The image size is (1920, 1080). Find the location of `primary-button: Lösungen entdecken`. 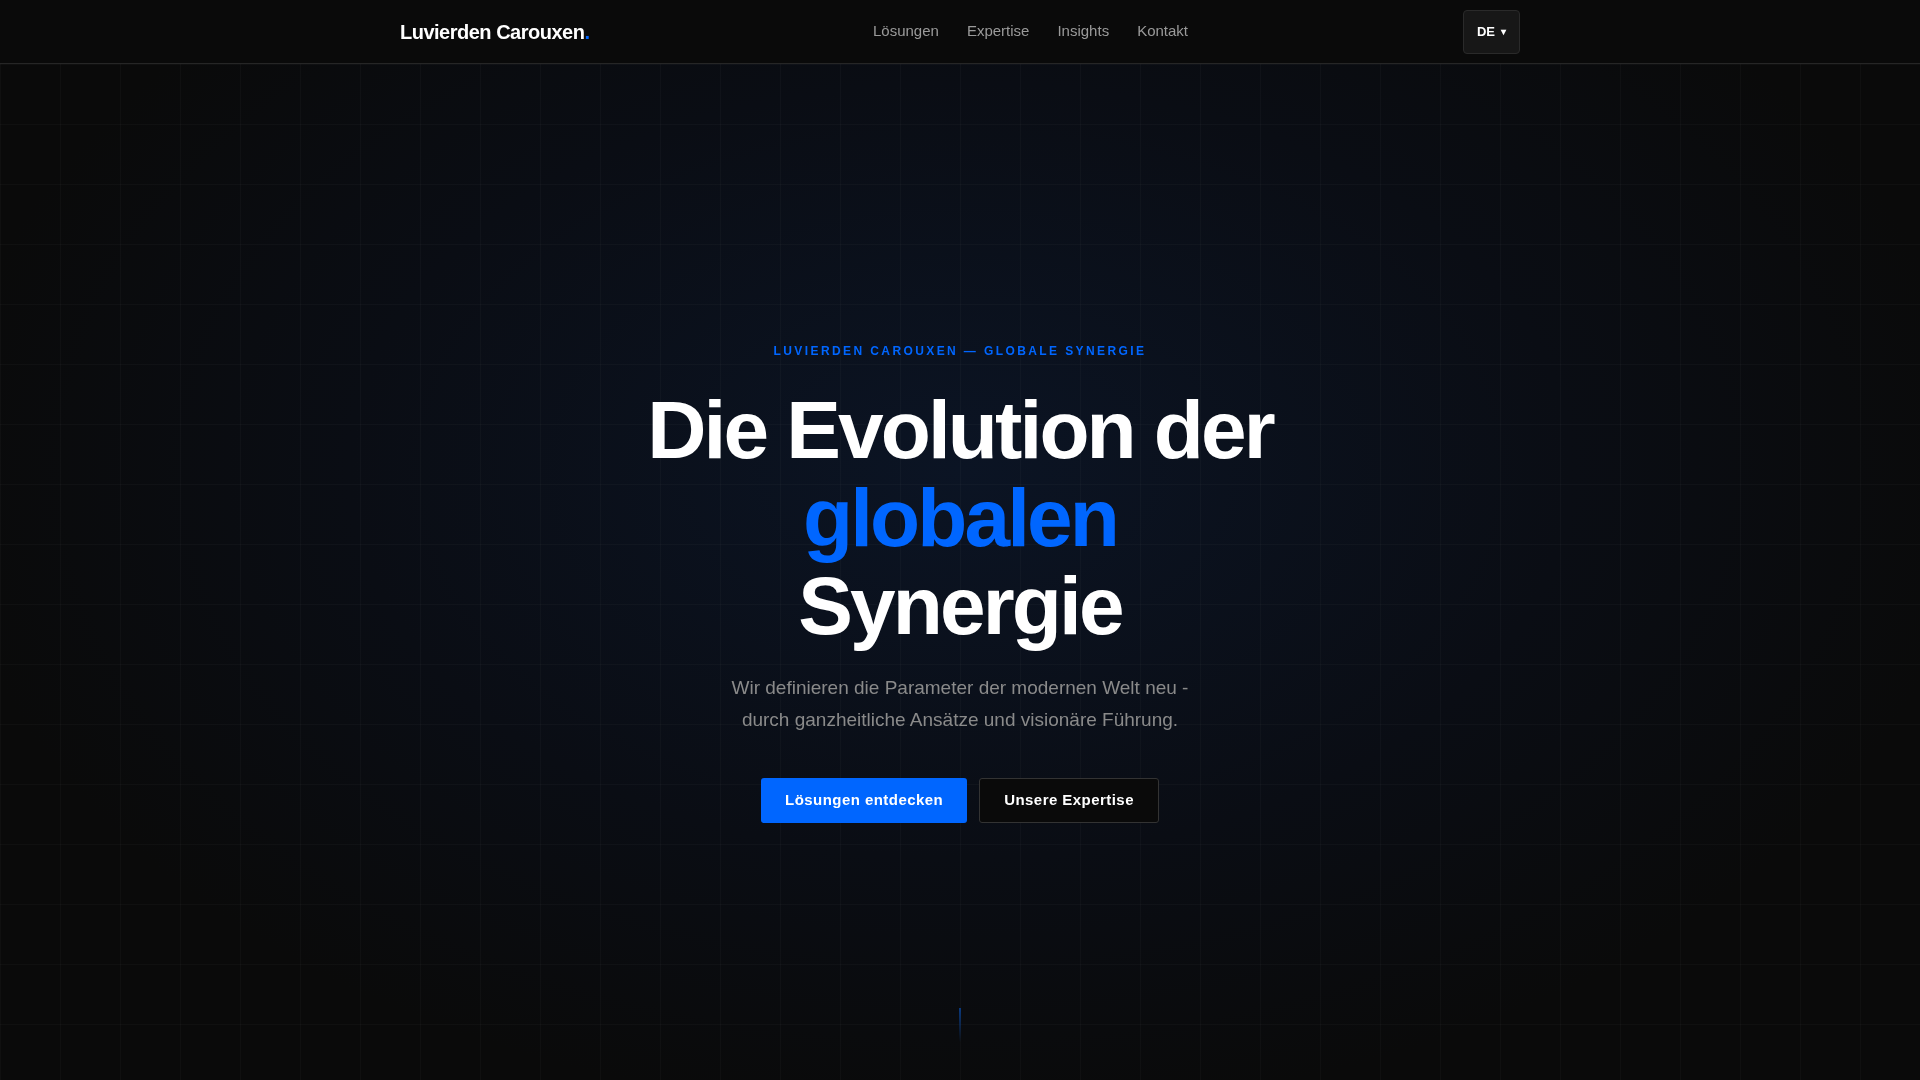

primary-button: Lösungen entdecken is located at coordinates (864, 800).